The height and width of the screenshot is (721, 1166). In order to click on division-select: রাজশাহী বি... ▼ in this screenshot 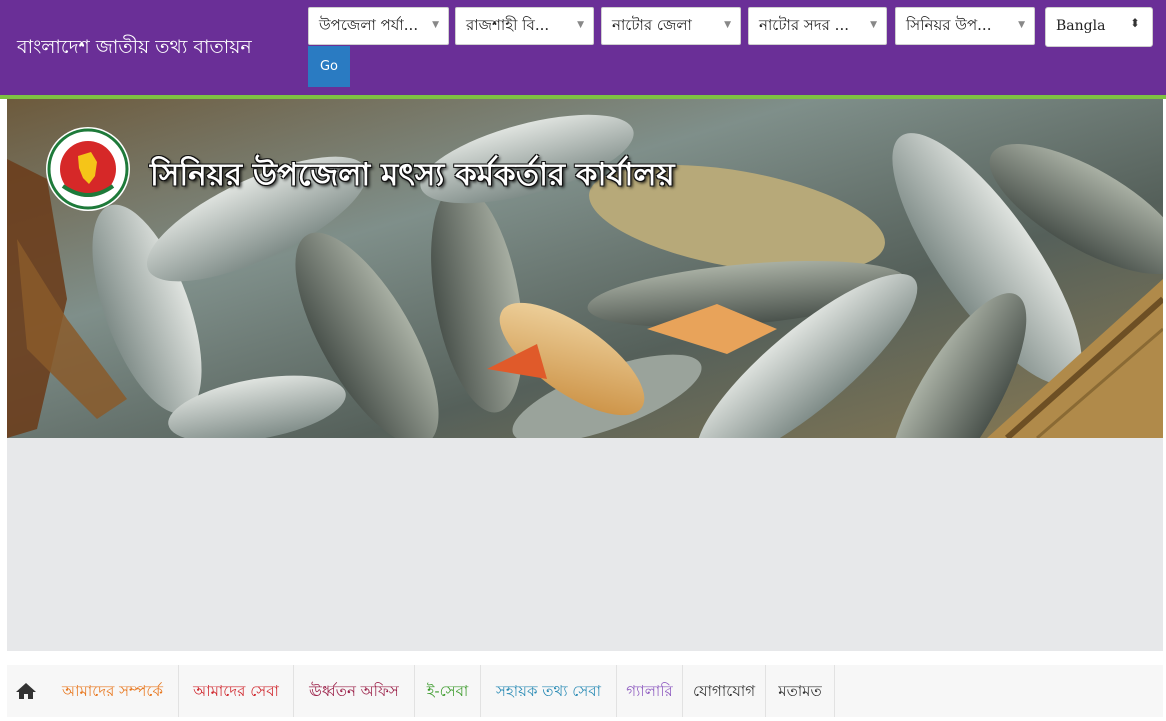, I will do `click(524, 26)`.